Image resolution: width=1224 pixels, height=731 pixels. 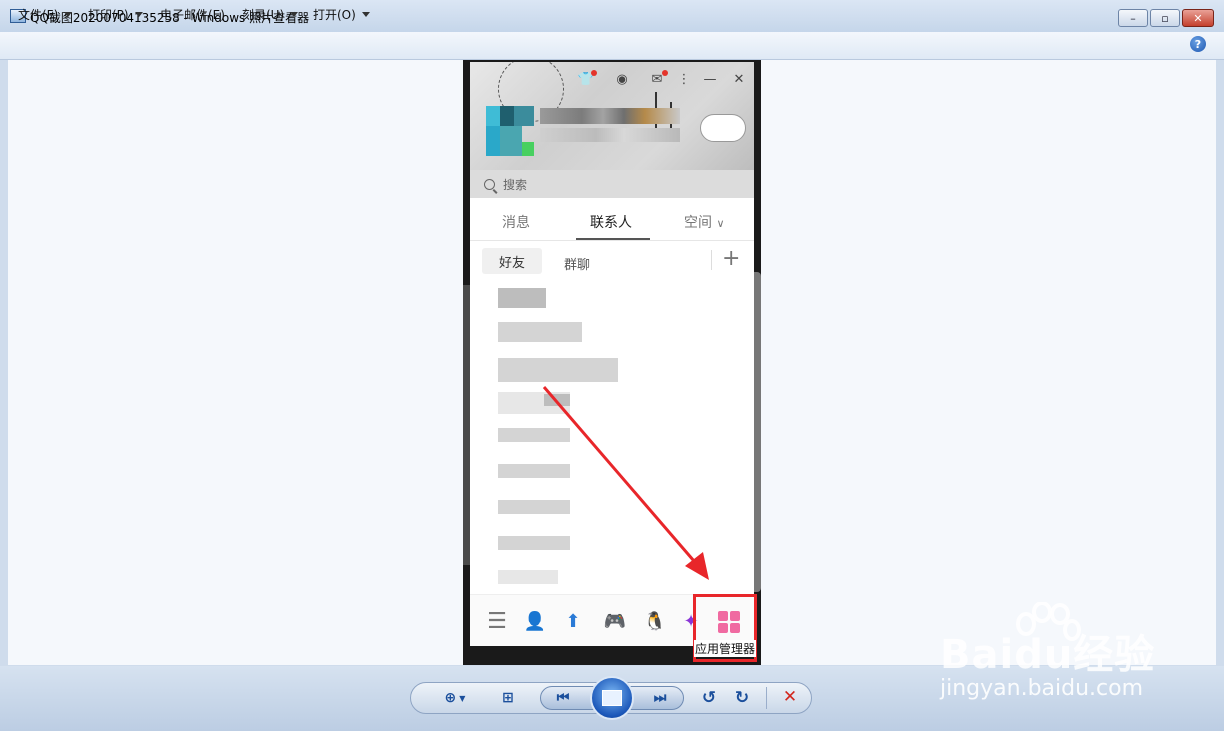 What do you see at coordinates (725, 648) in the screenshot?
I see `app-manager-tooltip: 应用管理器` at bounding box center [725, 648].